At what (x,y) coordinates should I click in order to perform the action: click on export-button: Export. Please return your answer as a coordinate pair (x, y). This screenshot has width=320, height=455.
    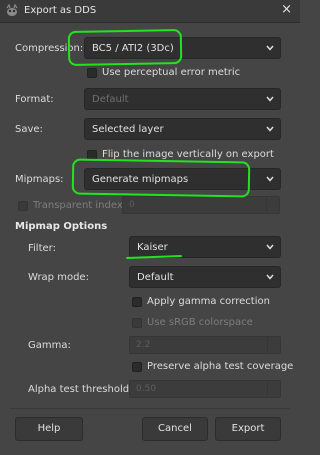
    Looking at the image, I should click on (248, 429).